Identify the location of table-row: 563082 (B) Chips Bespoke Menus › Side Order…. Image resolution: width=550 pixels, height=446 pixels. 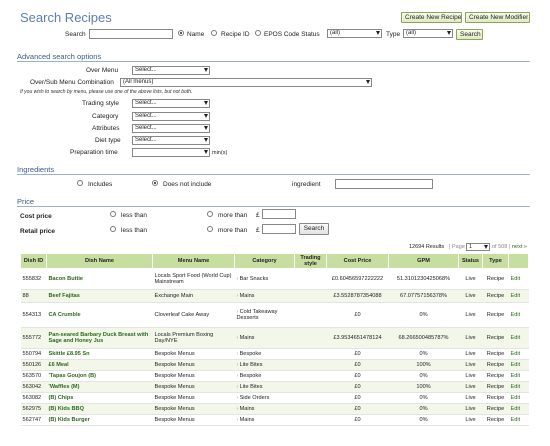
(274, 398).